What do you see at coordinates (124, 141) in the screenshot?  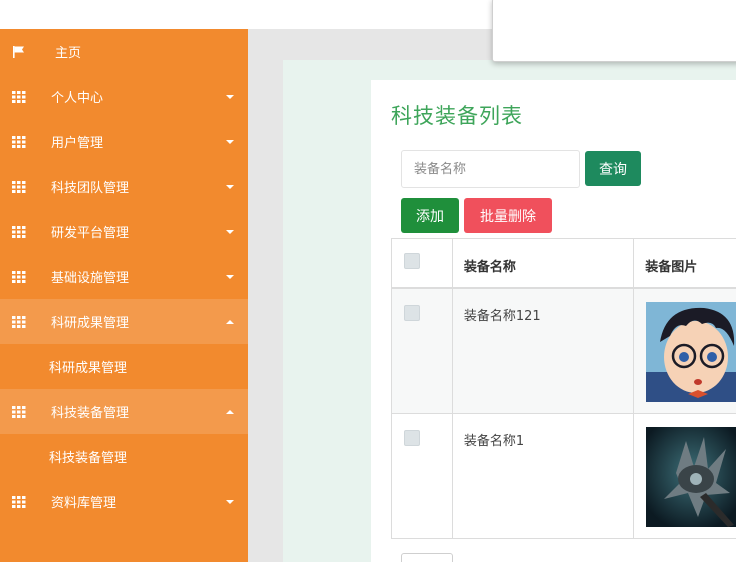 I see `sidebar-item-user-management: 用户管理` at bounding box center [124, 141].